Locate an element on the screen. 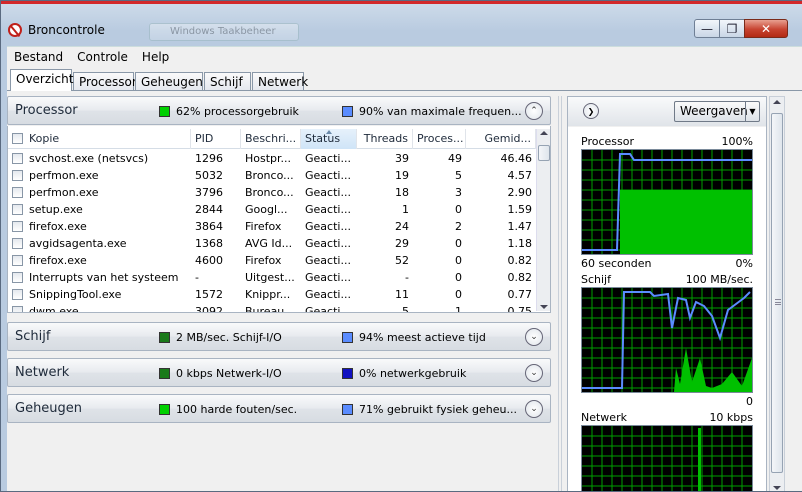 This screenshot has width=802, height=492. graphs-scrollbar-thumb is located at coordinates (777, 293).